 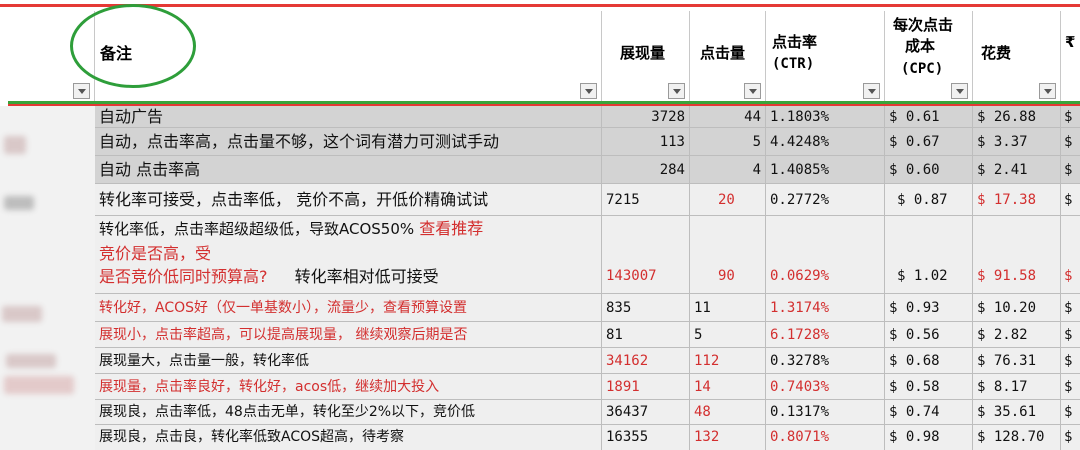 What do you see at coordinates (996, 53) in the screenshot?
I see `header-cost-label: 花费` at bounding box center [996, 53].